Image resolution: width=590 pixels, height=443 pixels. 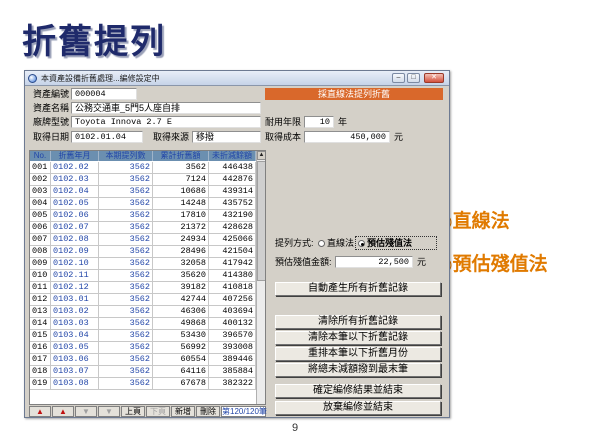 I want to click on cell-accumulated: 60554, so click(x=181, y=359).